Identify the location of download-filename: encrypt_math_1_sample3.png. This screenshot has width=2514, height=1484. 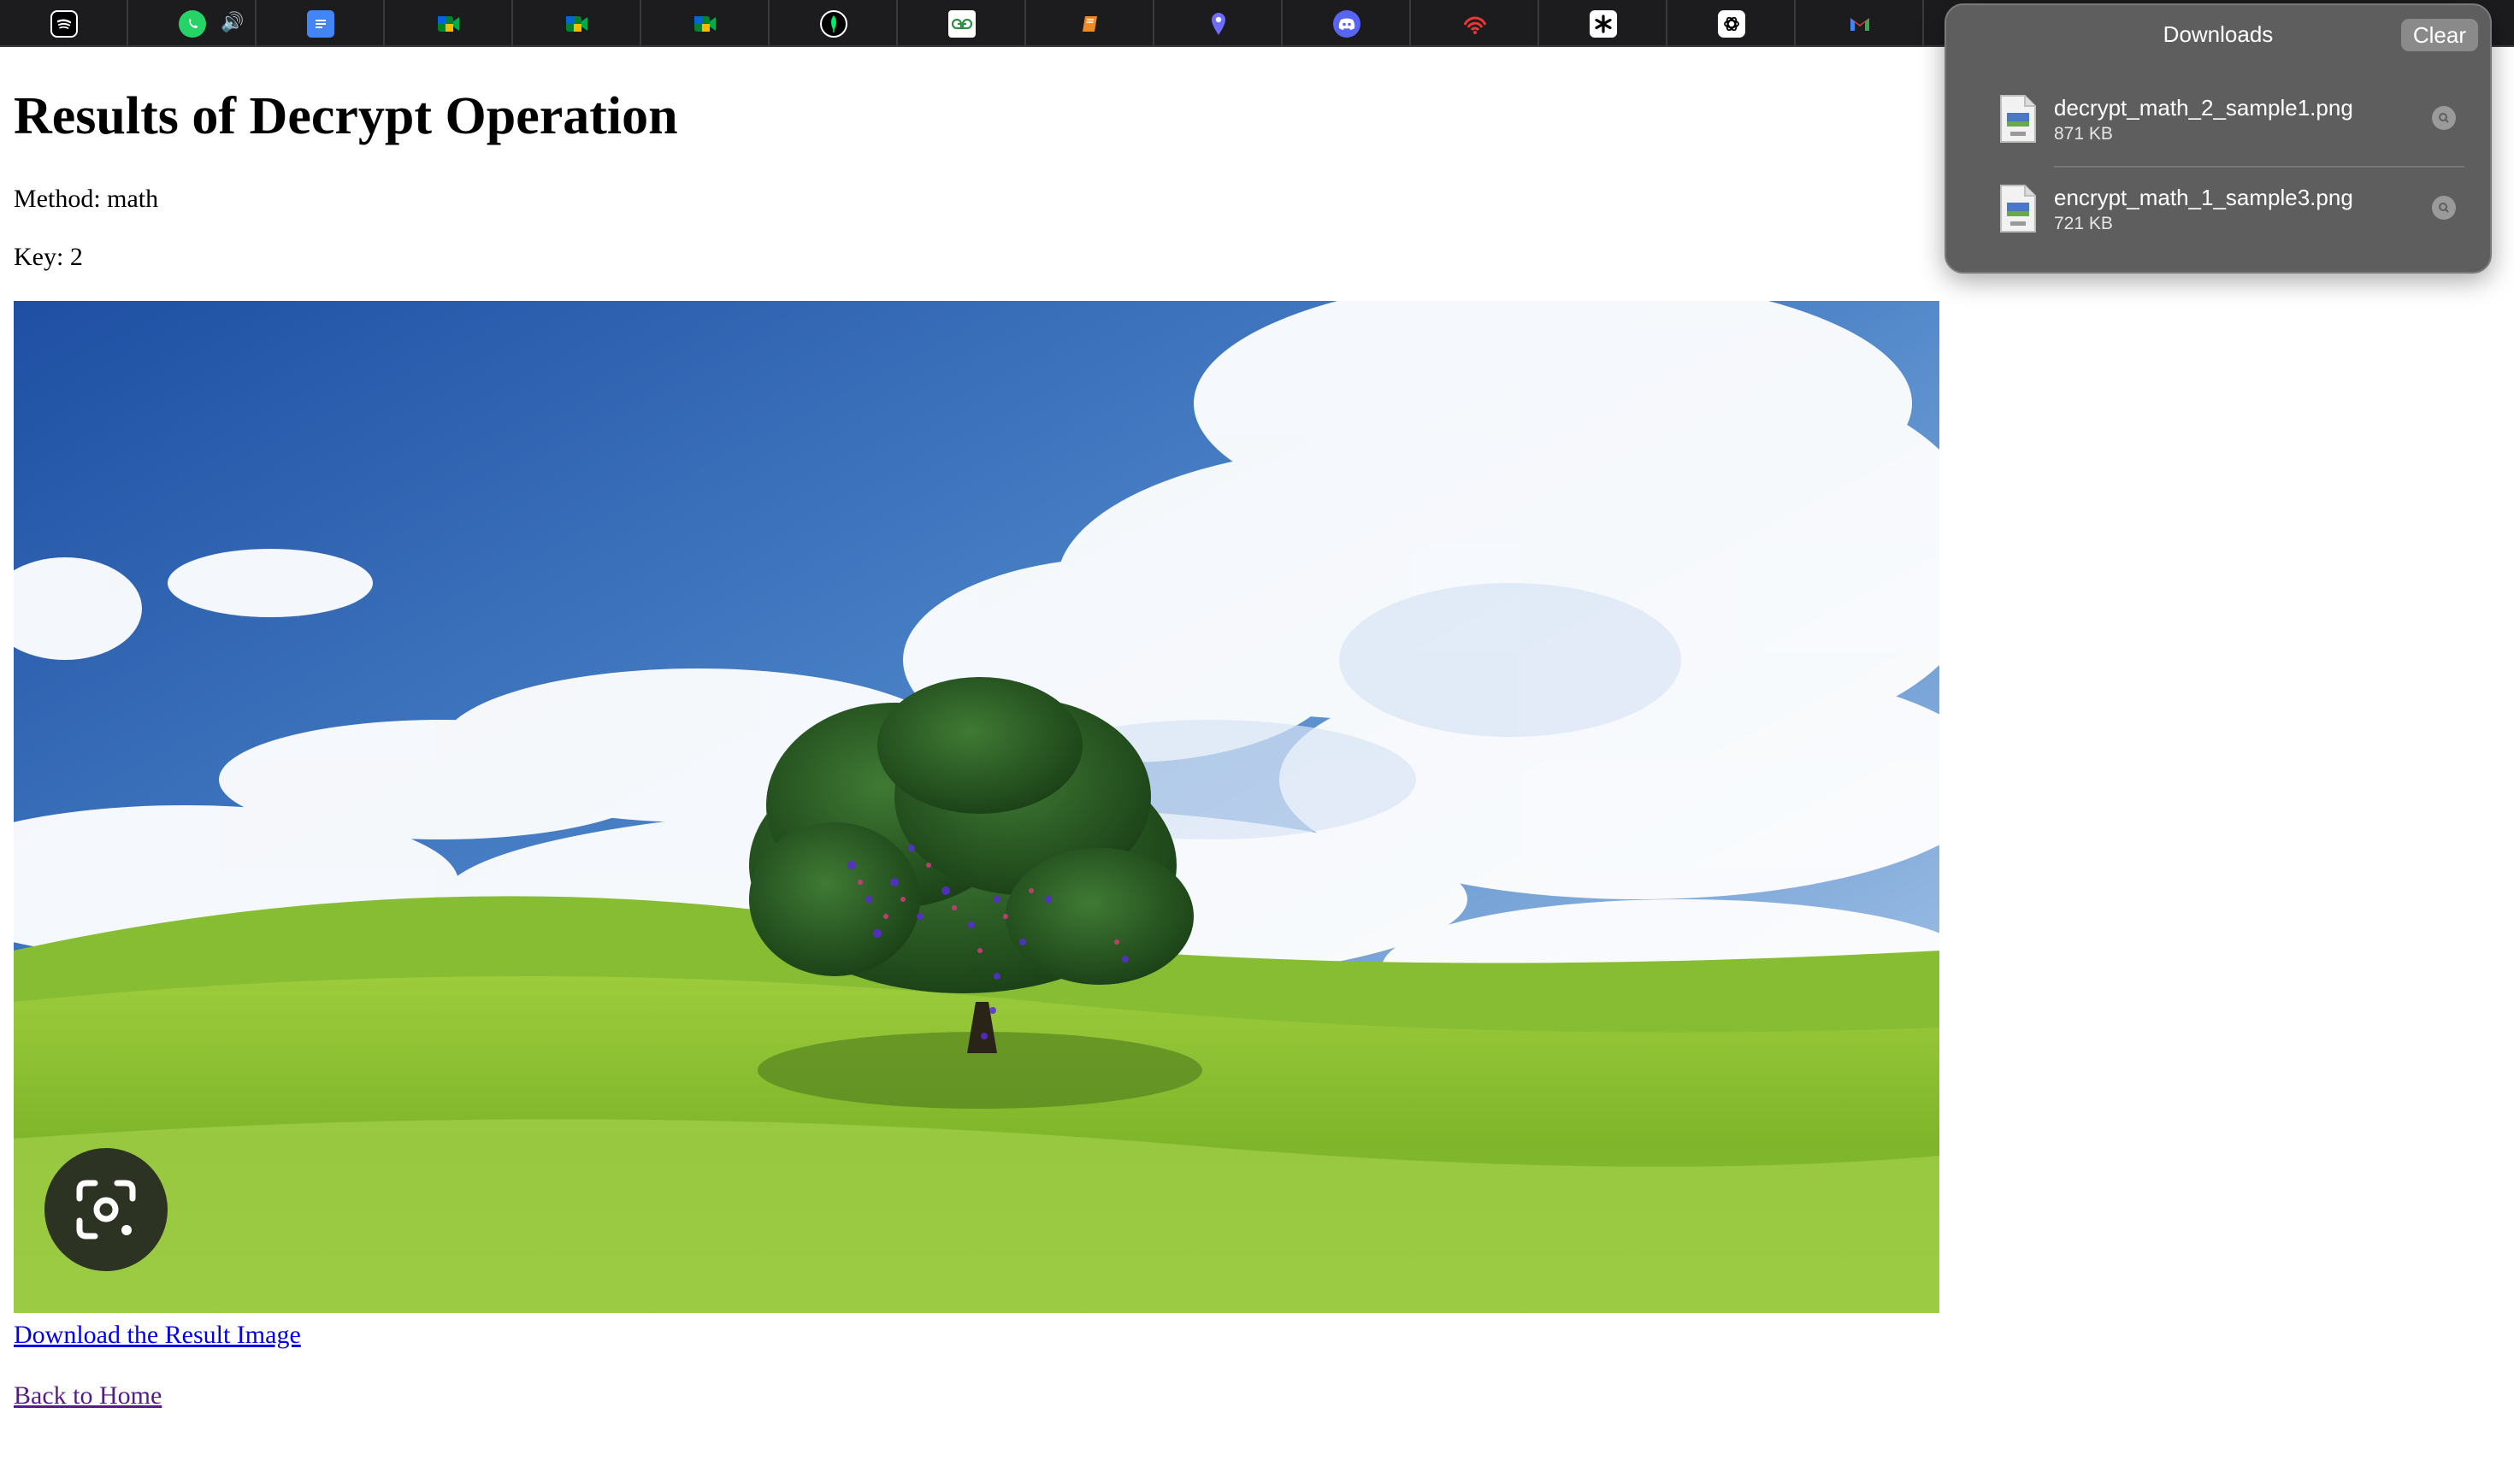
(2203, 197).